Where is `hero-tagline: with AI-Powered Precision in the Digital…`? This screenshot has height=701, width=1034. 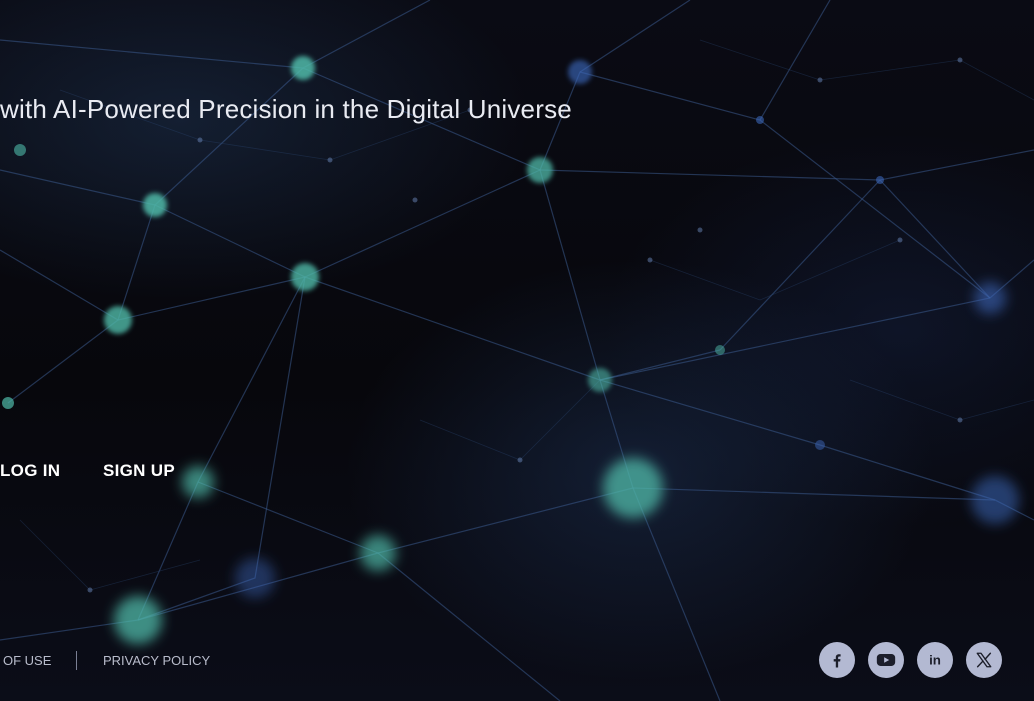
hero-tagline: with AI-Powered Precision in the Digital… is located at coordinates (286, 109).